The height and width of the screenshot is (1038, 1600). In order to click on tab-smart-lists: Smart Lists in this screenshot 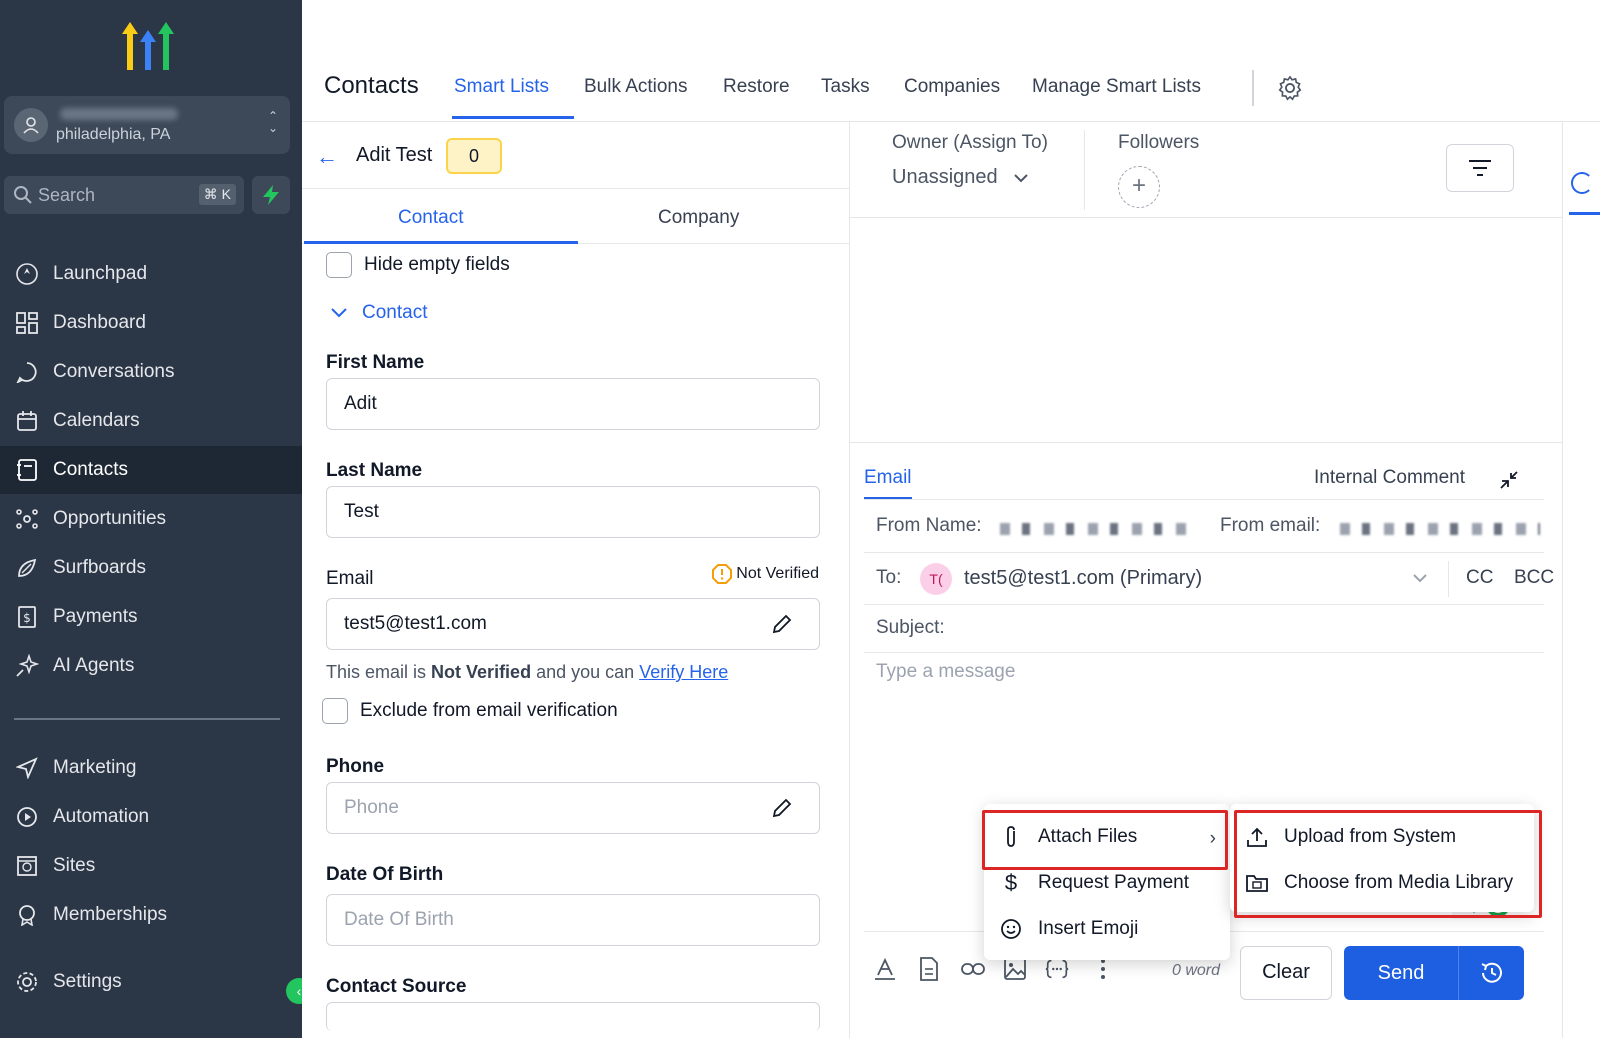, I will do `click(501, 87)`.